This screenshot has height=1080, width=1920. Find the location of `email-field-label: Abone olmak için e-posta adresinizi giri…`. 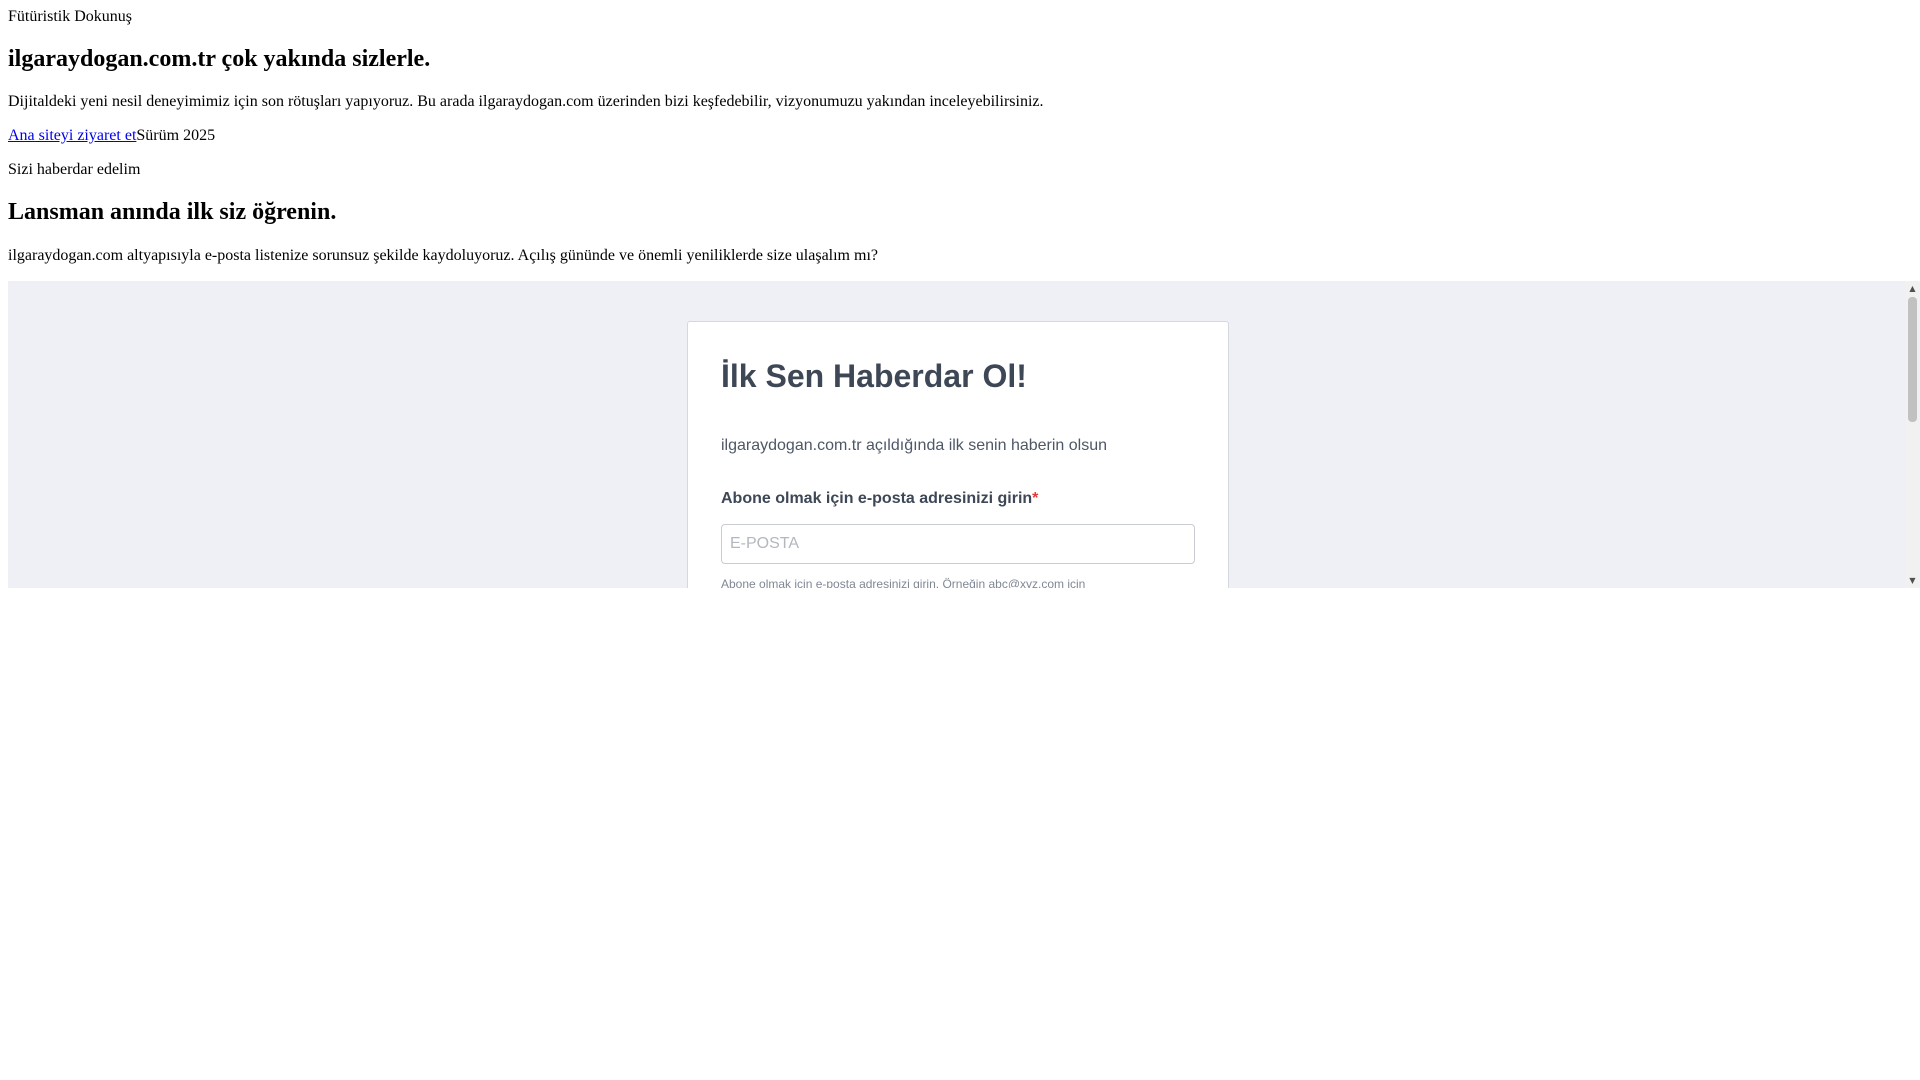

email-field-label: Abone olmak için e-posta adresinizi giri… is located at coordinates (879, 499).